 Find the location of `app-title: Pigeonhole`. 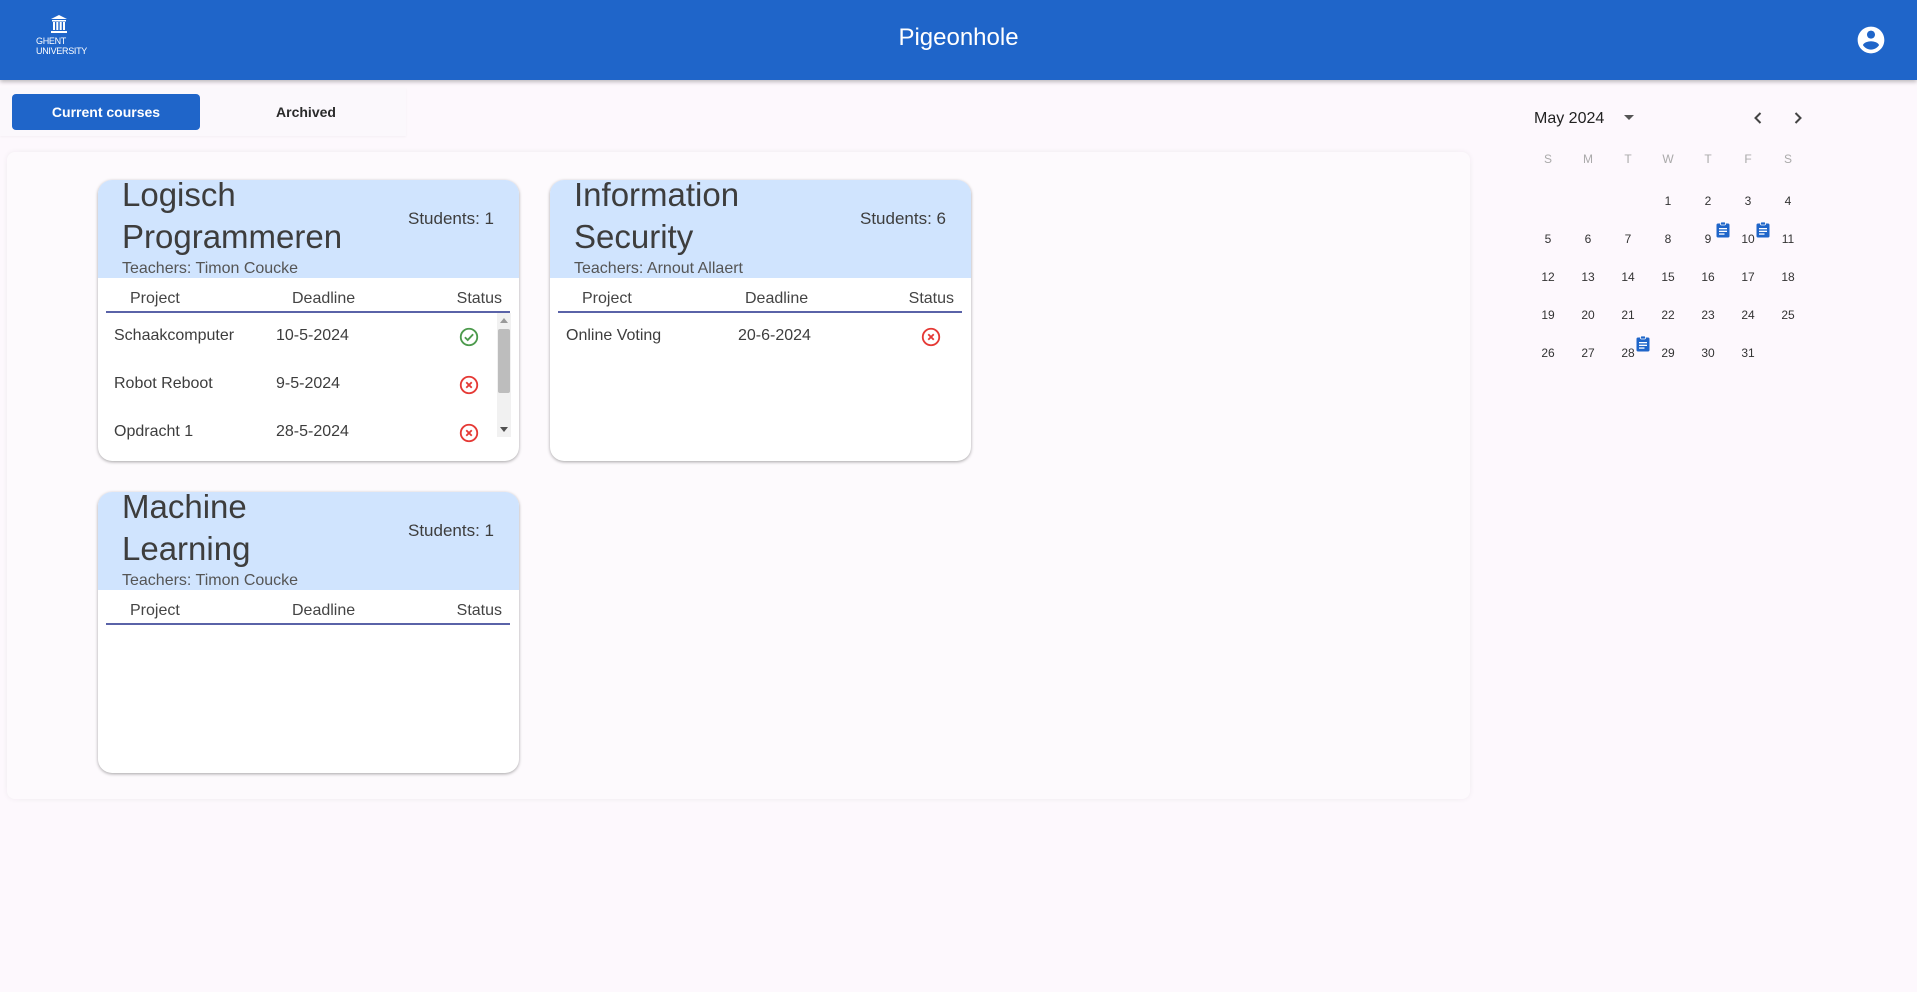

app-title: Pigeonhole is located at coordinates (958, 37).